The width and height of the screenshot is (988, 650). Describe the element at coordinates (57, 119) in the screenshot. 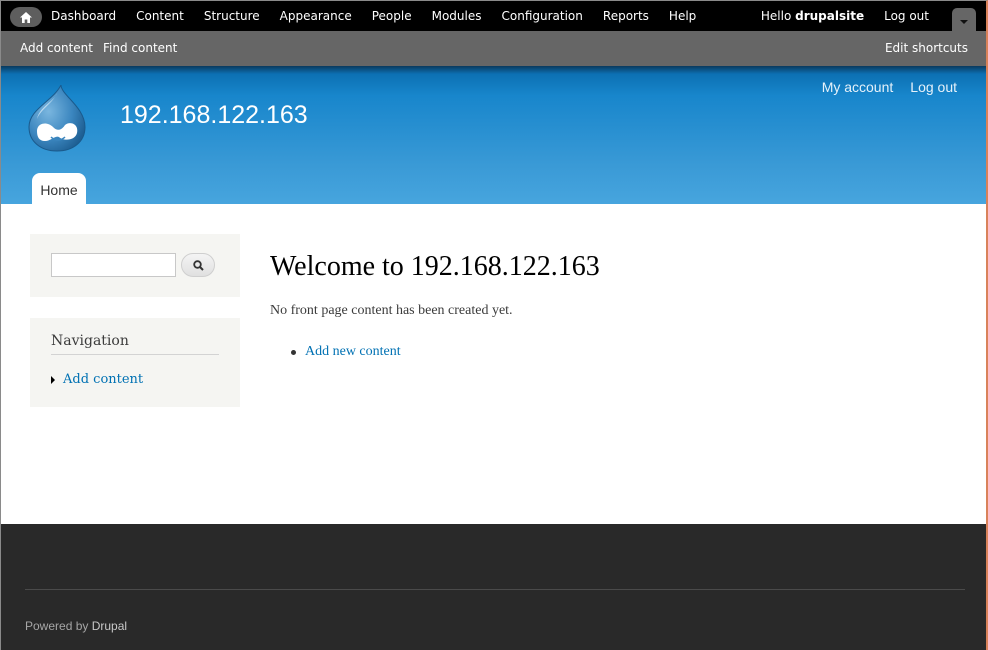

I see `drupal-logo` at that location.